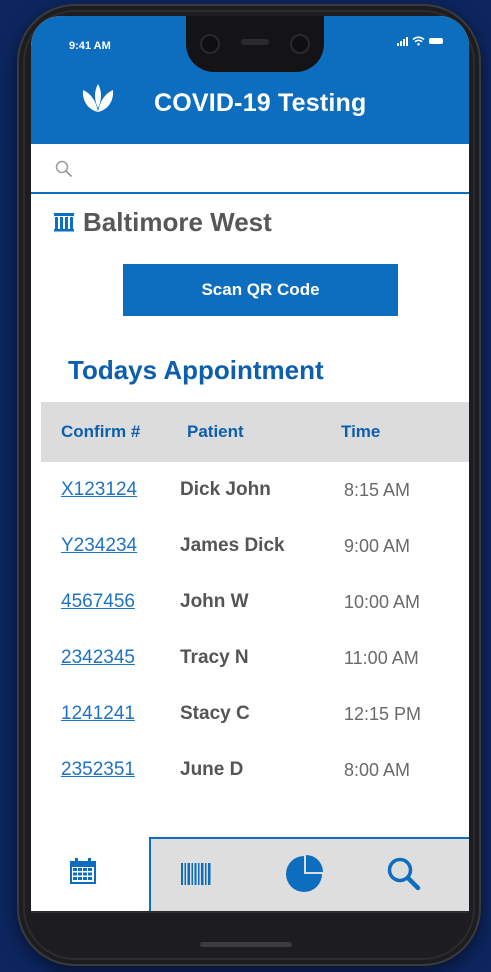 The image size is (491, 972). I want to click on confirm-link: 1241241, so click(98, 714).